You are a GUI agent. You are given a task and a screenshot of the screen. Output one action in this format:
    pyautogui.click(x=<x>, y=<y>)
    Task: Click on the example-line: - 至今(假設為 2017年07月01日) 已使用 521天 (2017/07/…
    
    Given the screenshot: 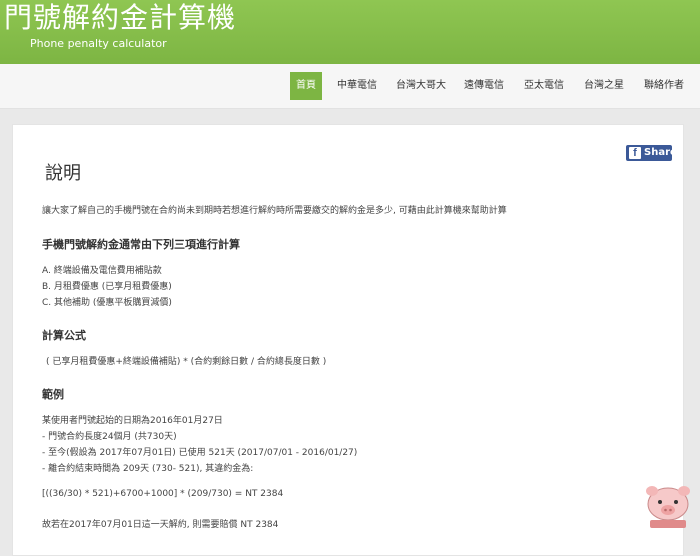 What is the action you would take?
    pyautogui.click(x=200, y=453)
    